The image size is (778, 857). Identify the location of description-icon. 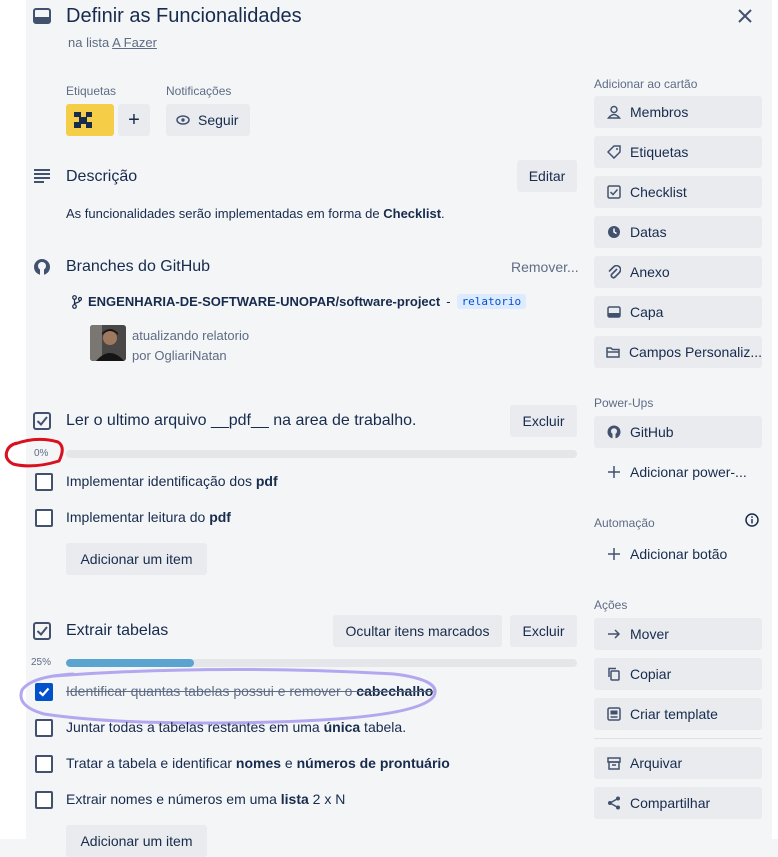
(42, 176).